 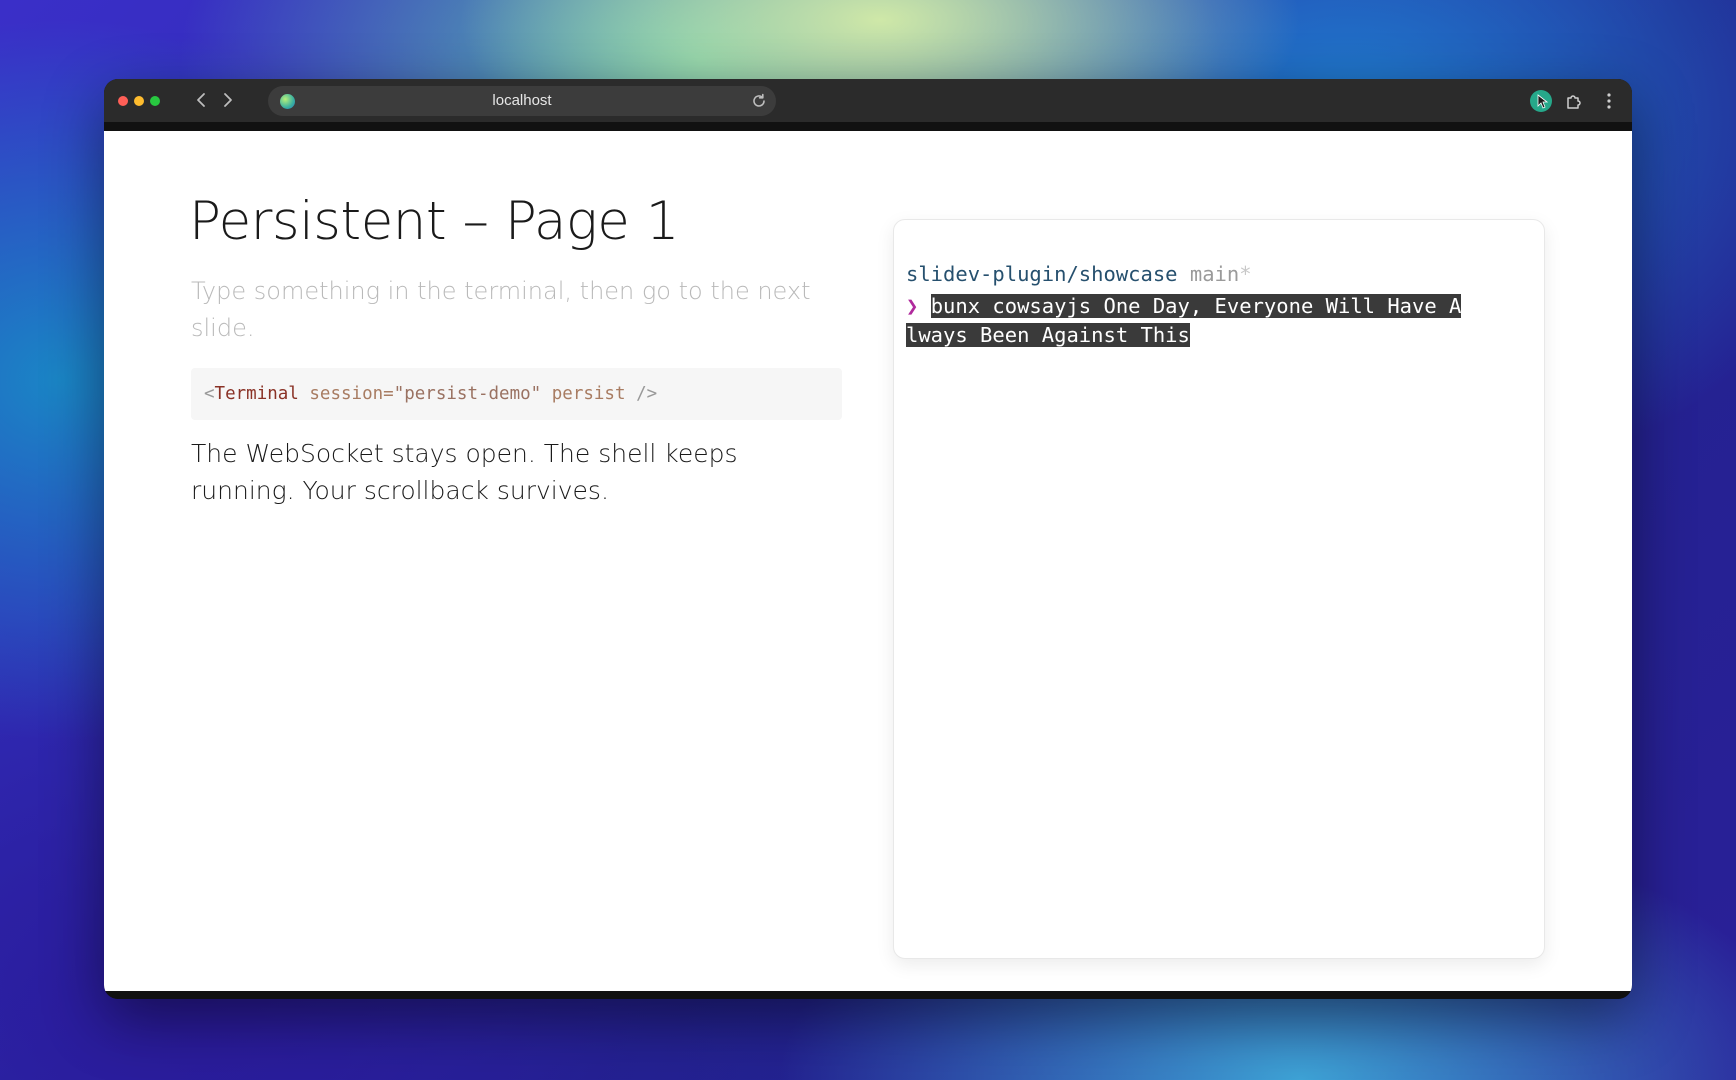 I want to click on code-close-bracket: />, so click(x=647, y=394).